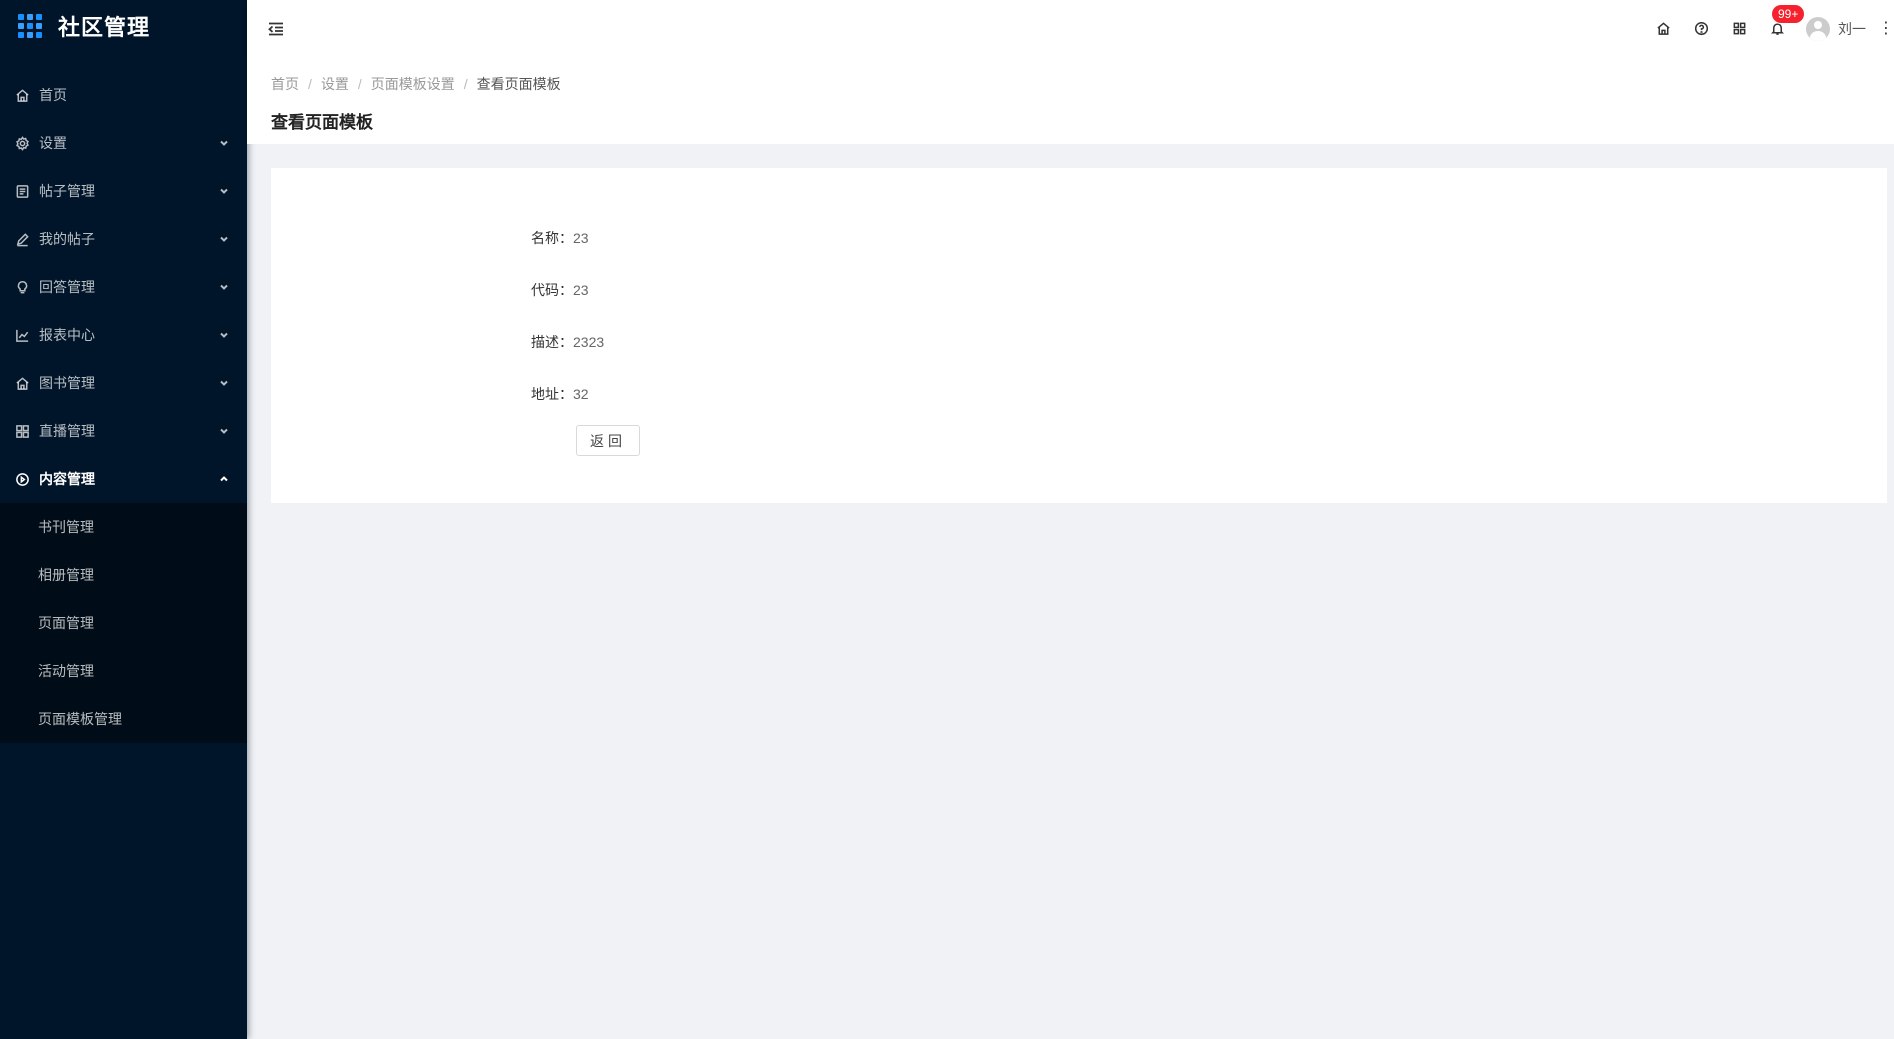 This screenshot has width=1894, height=1039. I want to click on page-title: 查看页面模板, so click(322, 122).